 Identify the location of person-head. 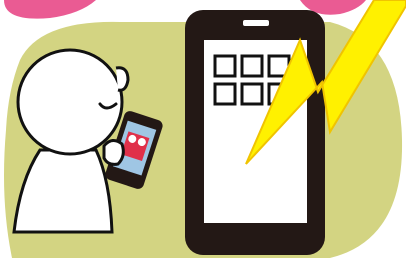
(70, 102).